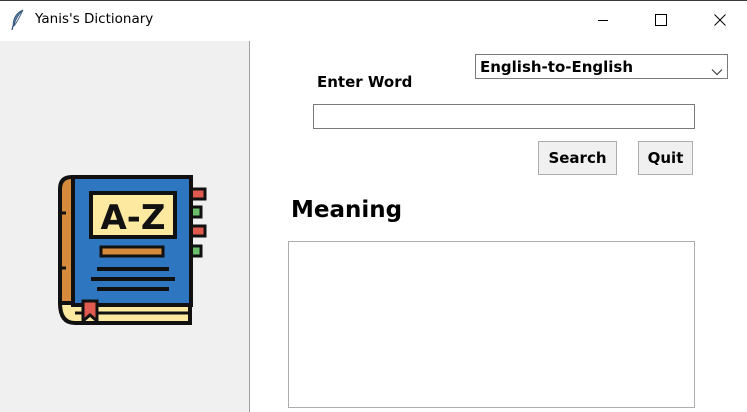 The width and height of the screenshot is (747, 412). I want to click on a-z-dictionary-book-icon: A-Z, so click(132, 250).